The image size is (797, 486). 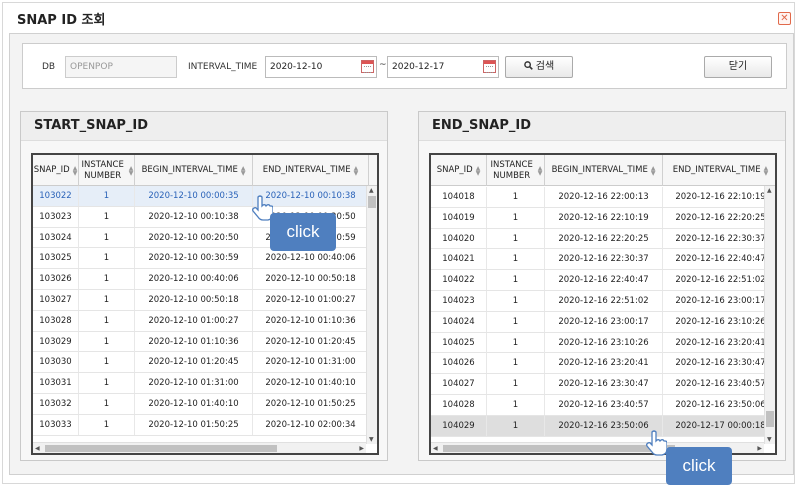 I want to click on snap-id-cell: 104021, so click(x=459, y=259).